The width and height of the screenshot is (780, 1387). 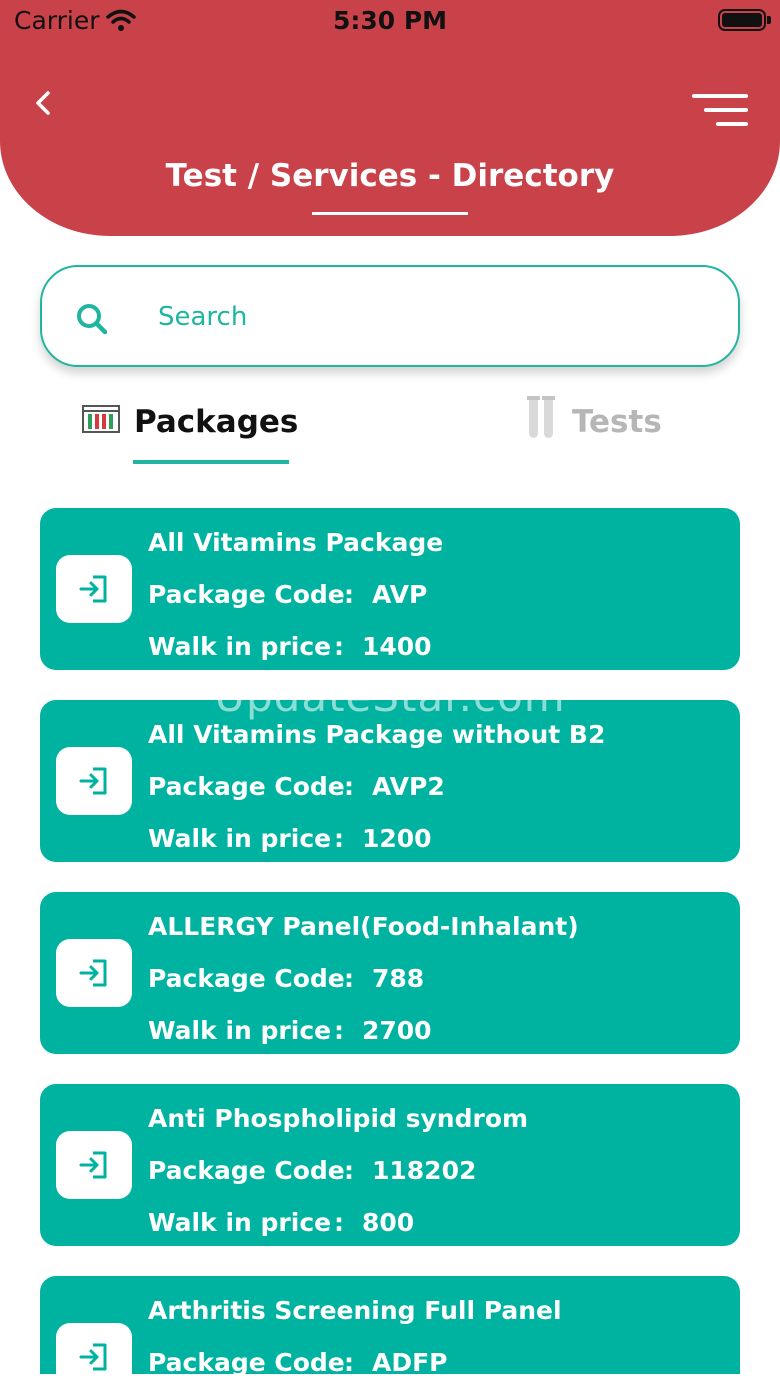 I want to click on package-code-row: Package Code: 118202, so click(x=312, y=1170).